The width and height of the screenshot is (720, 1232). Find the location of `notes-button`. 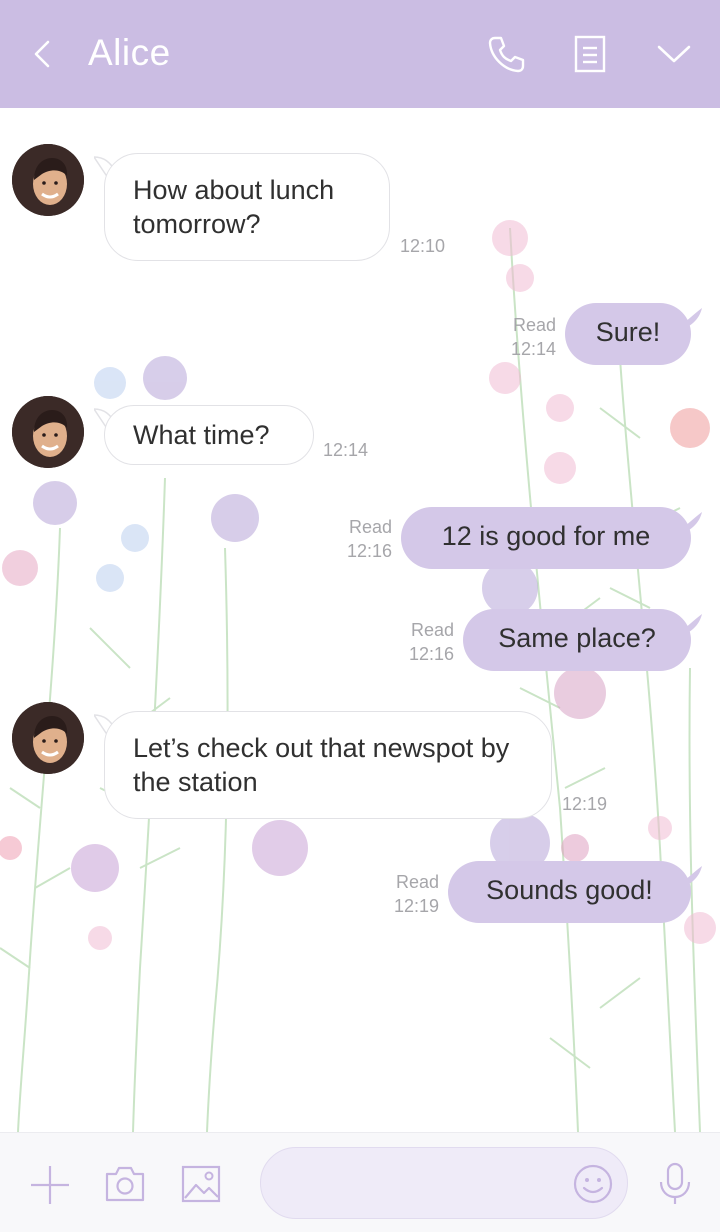

notes-button is located at coordinates (590, 54).